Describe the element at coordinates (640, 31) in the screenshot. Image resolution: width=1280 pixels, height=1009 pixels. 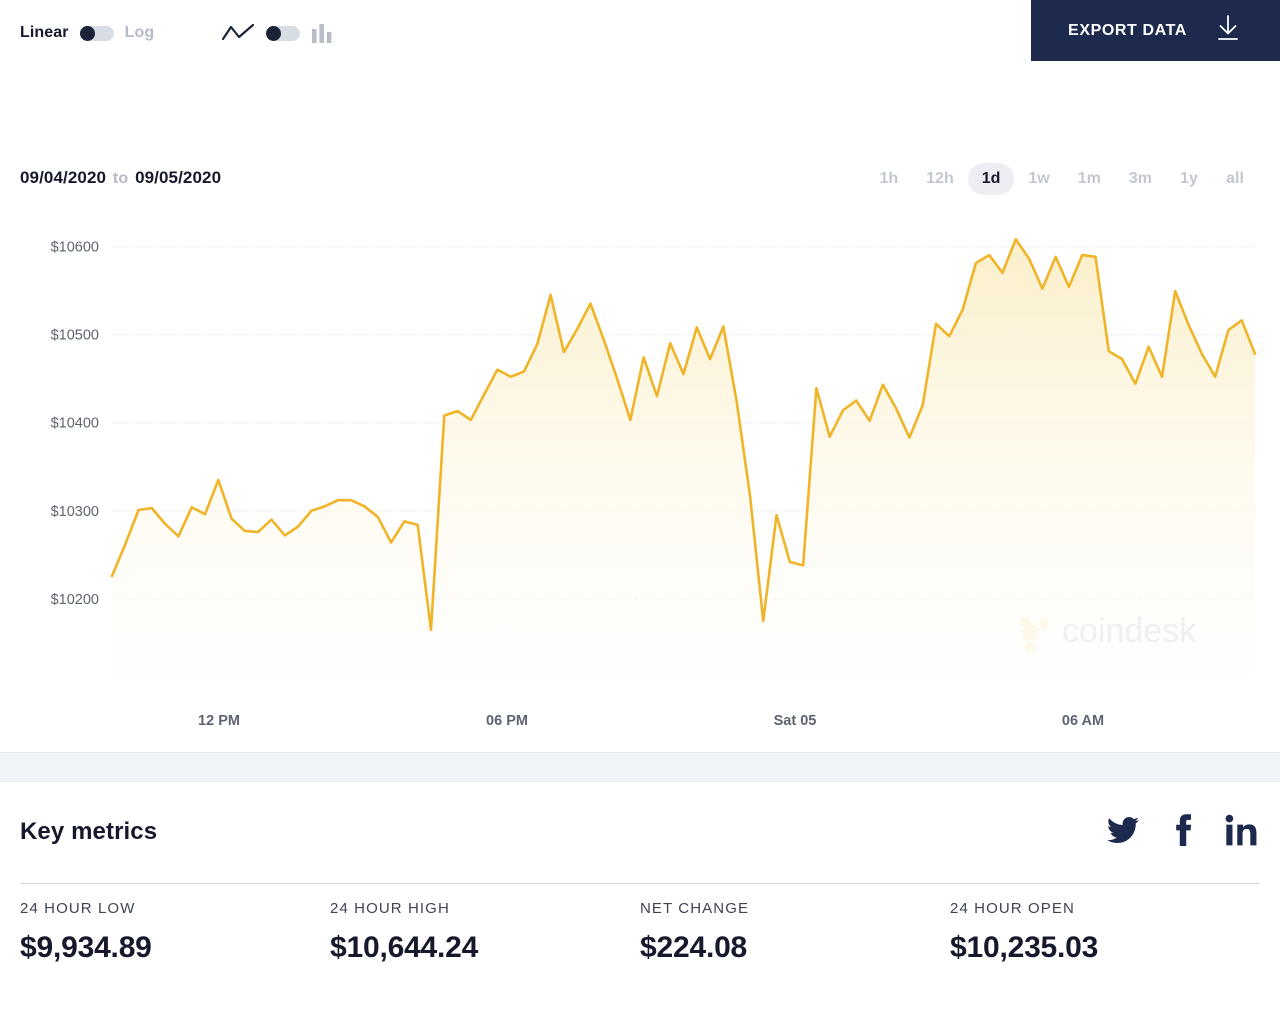
I see `chart-toolbar: Linear Log EXPORT DATA` at that location.